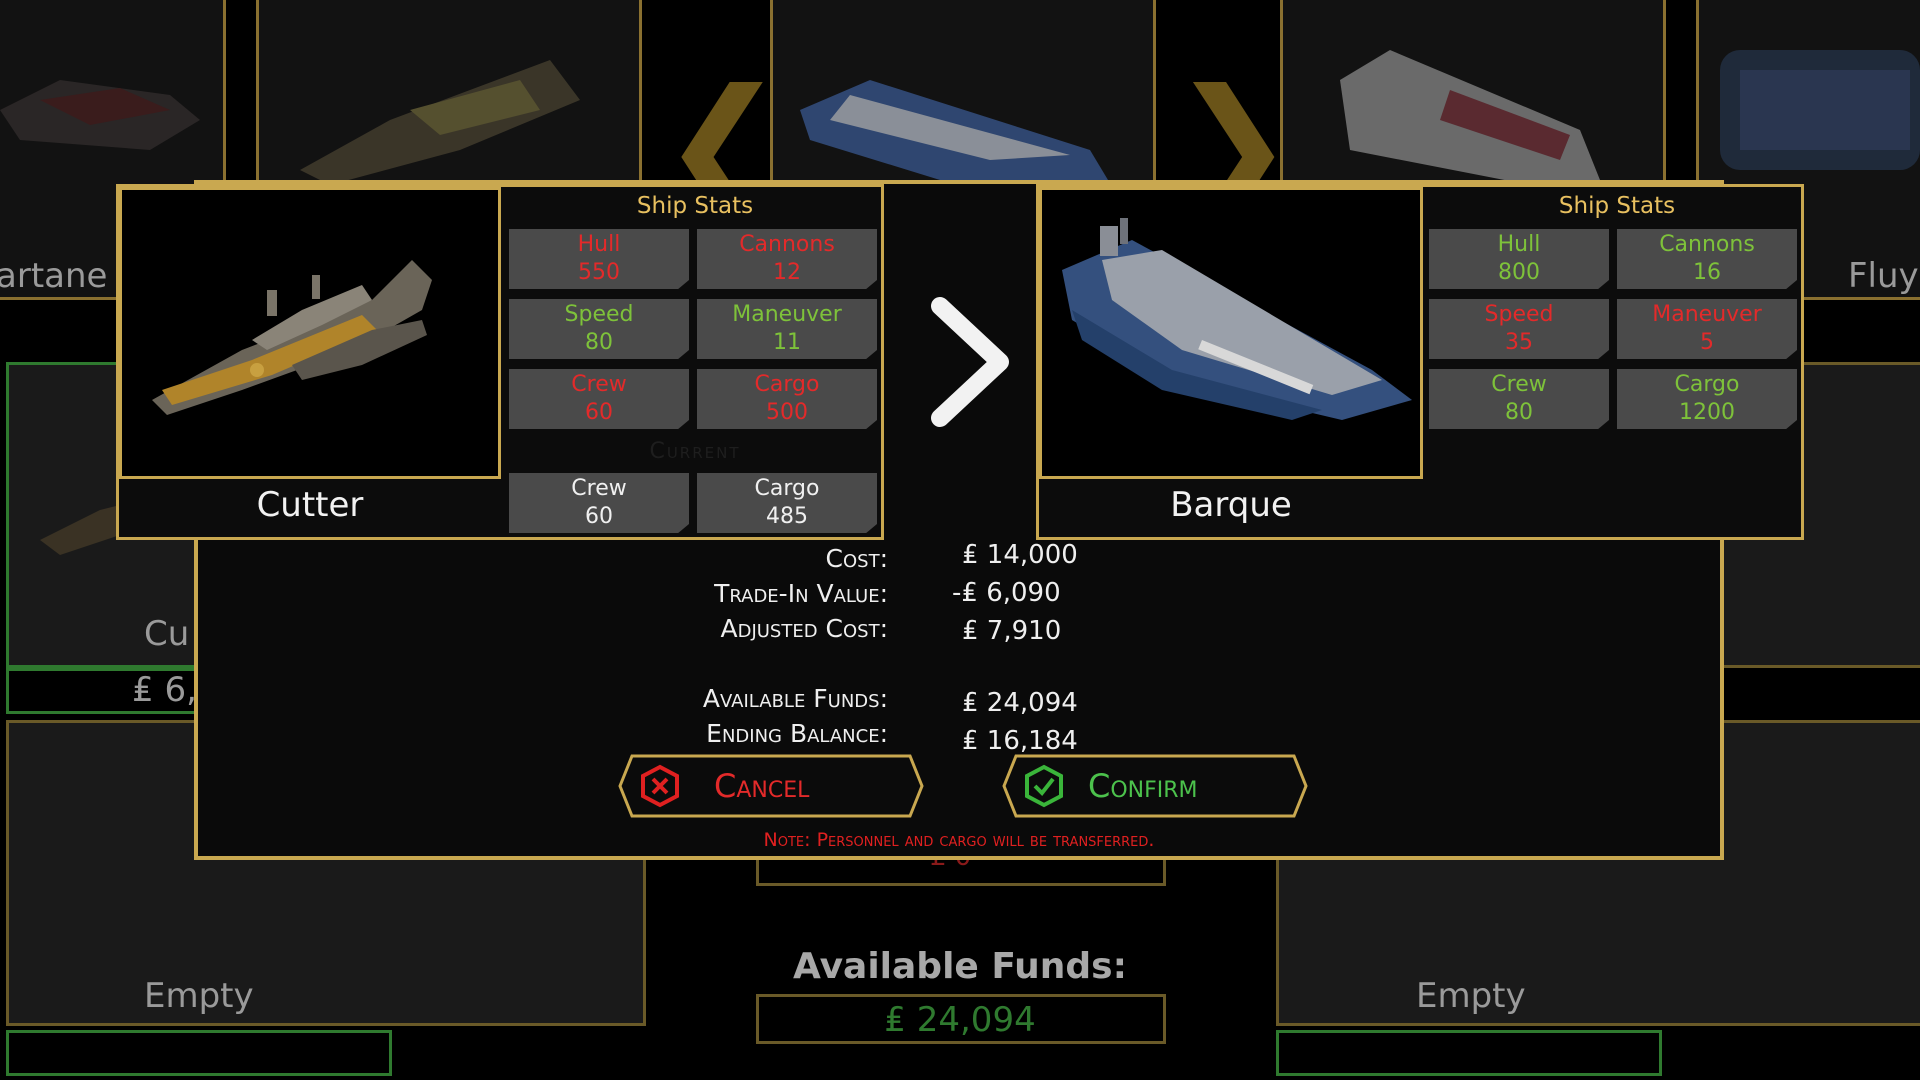  Describe the element at coordinates (1012, 631) in the screenshot. I see `adjusted-cost-value: ₤ 7,910` at that location.